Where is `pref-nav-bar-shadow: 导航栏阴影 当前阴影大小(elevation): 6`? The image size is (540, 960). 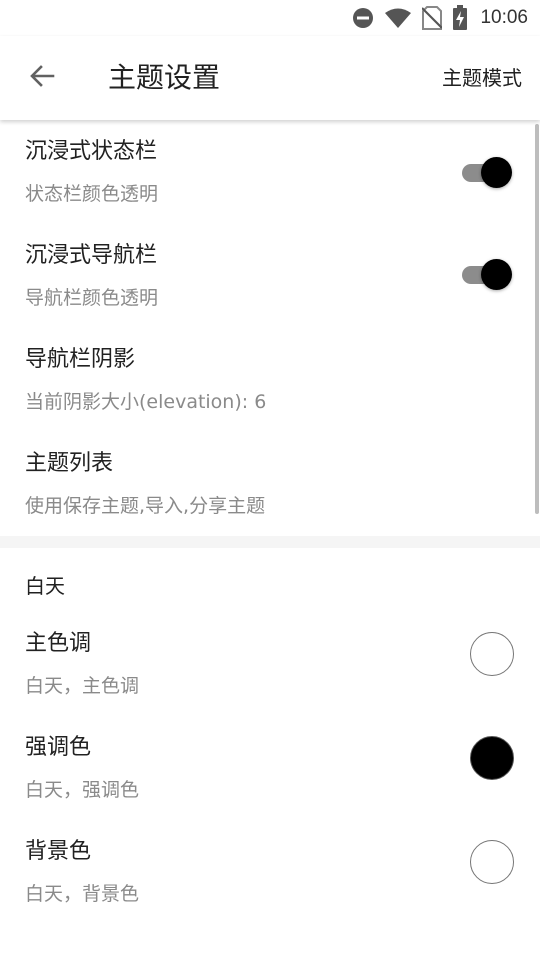
pref-nav-bar-shadow: 导航栏阴影 当前阴影大小(elevation): 6 is located at coordinates (270, 380).